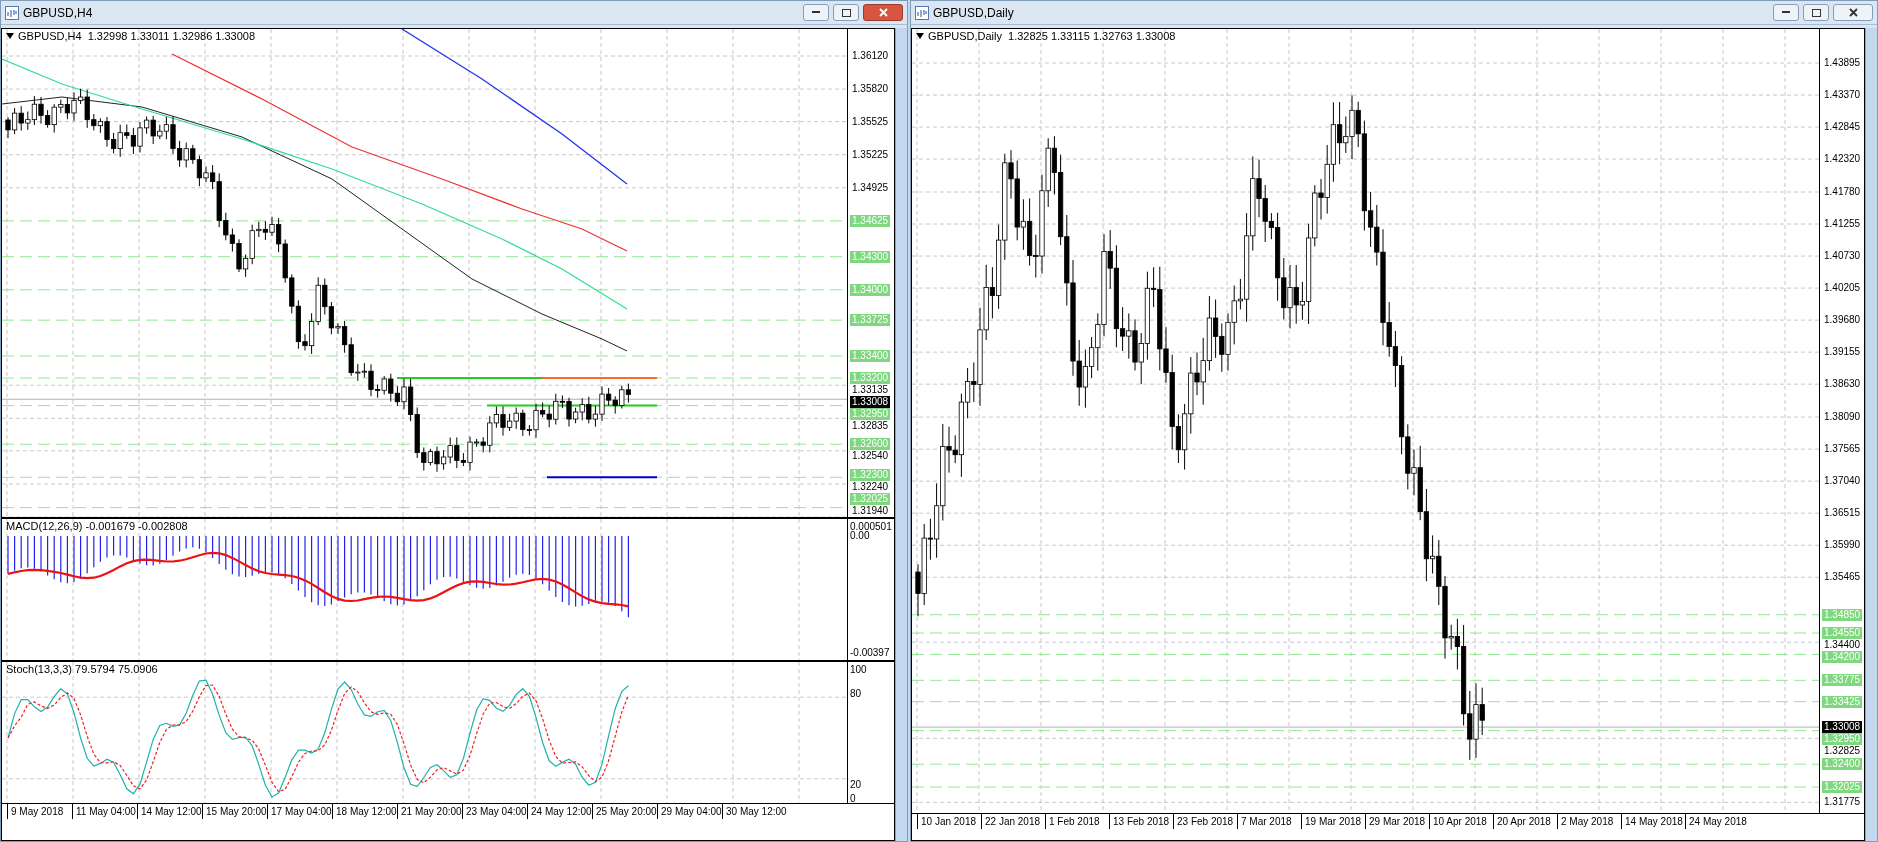 This screenshot has height=842, width=1878. What do you see at coordinates (1842, 633) in the screenshot?
I see `level-price-tag: 1.34550` at bounding box center [1842, 633].